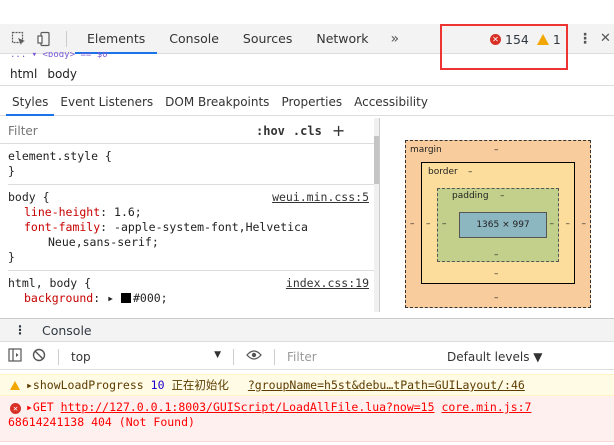 The image size is (614, 445). Describe the element at coordinates (496, 150) in the screenshot. I see `margin-top-value: –` at that location.